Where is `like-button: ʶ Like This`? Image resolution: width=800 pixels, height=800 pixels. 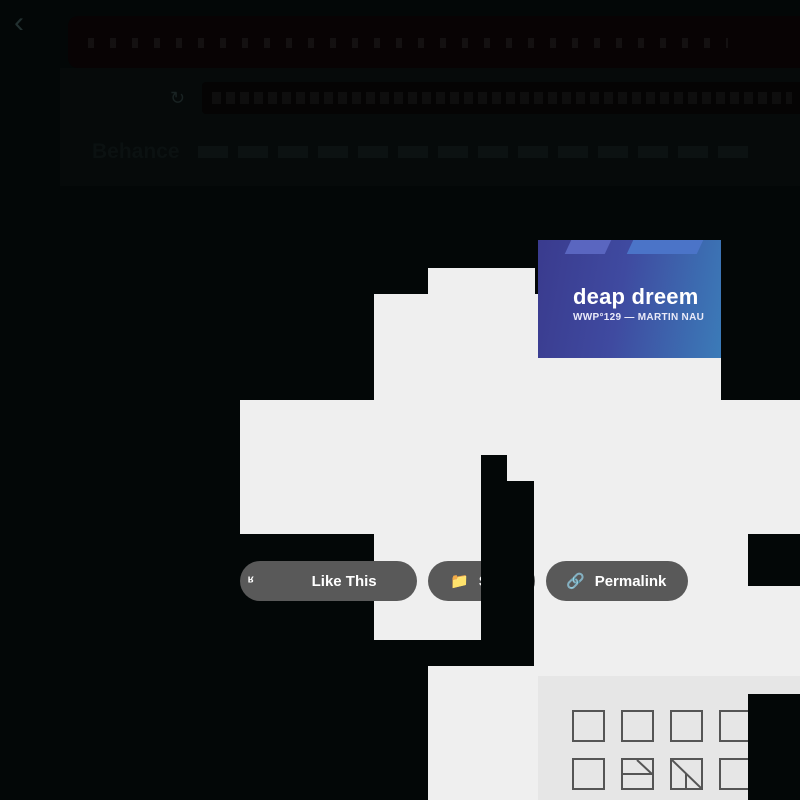
like-button: ʶ Like This is located at coordinates (328, 581).